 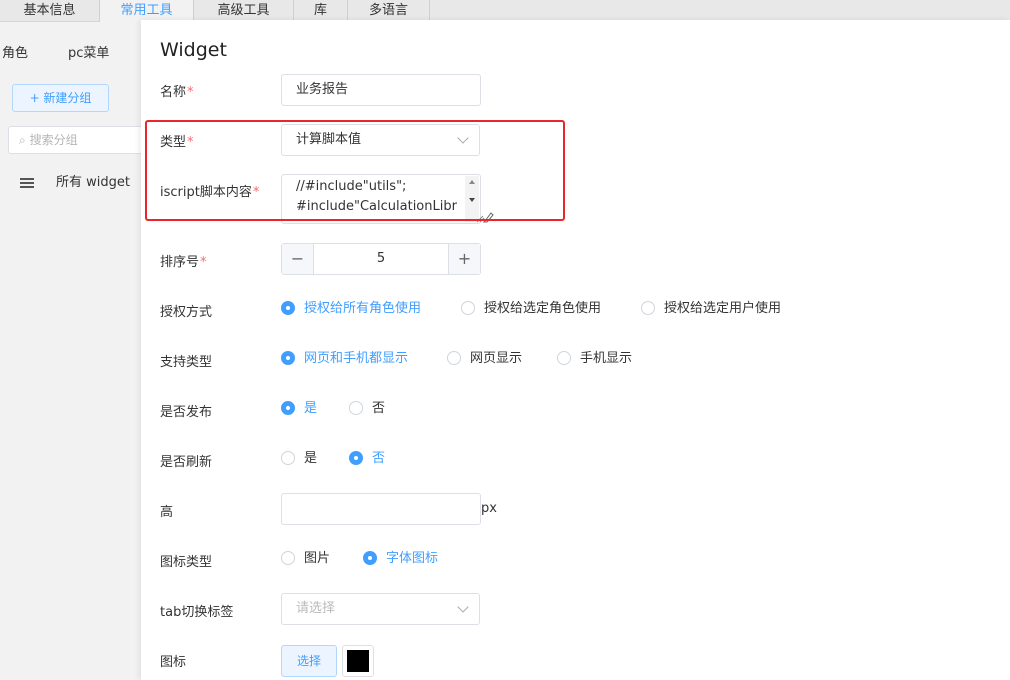 I want to click on height-unit: px, so click(x=489, y=508).